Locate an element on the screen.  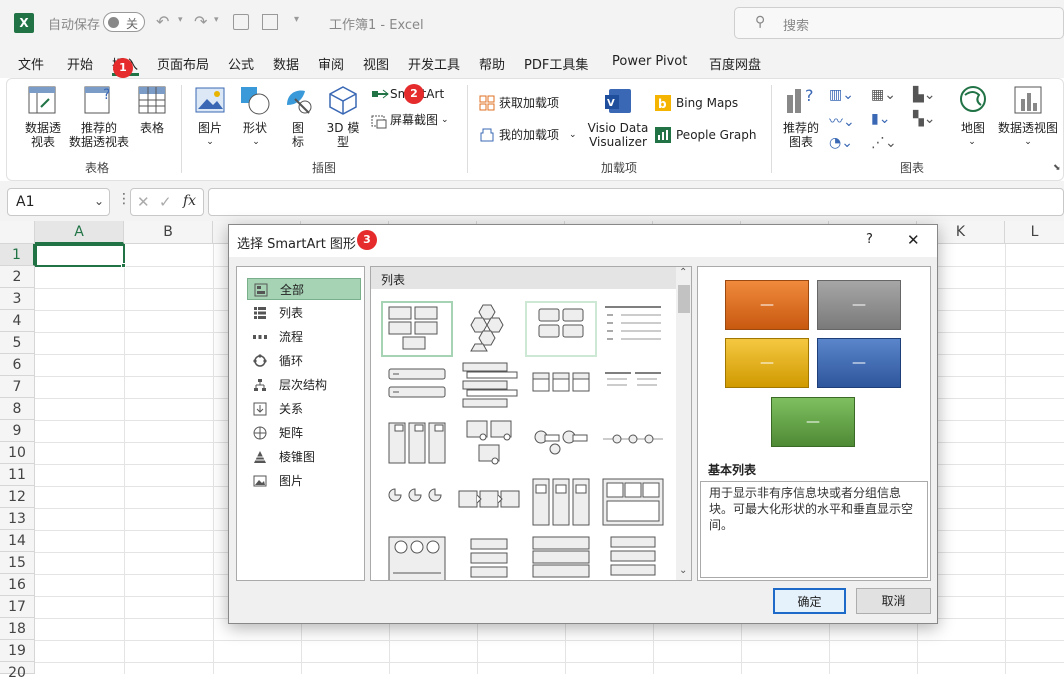
row-header: 15 is located at coordinates (17, 563).